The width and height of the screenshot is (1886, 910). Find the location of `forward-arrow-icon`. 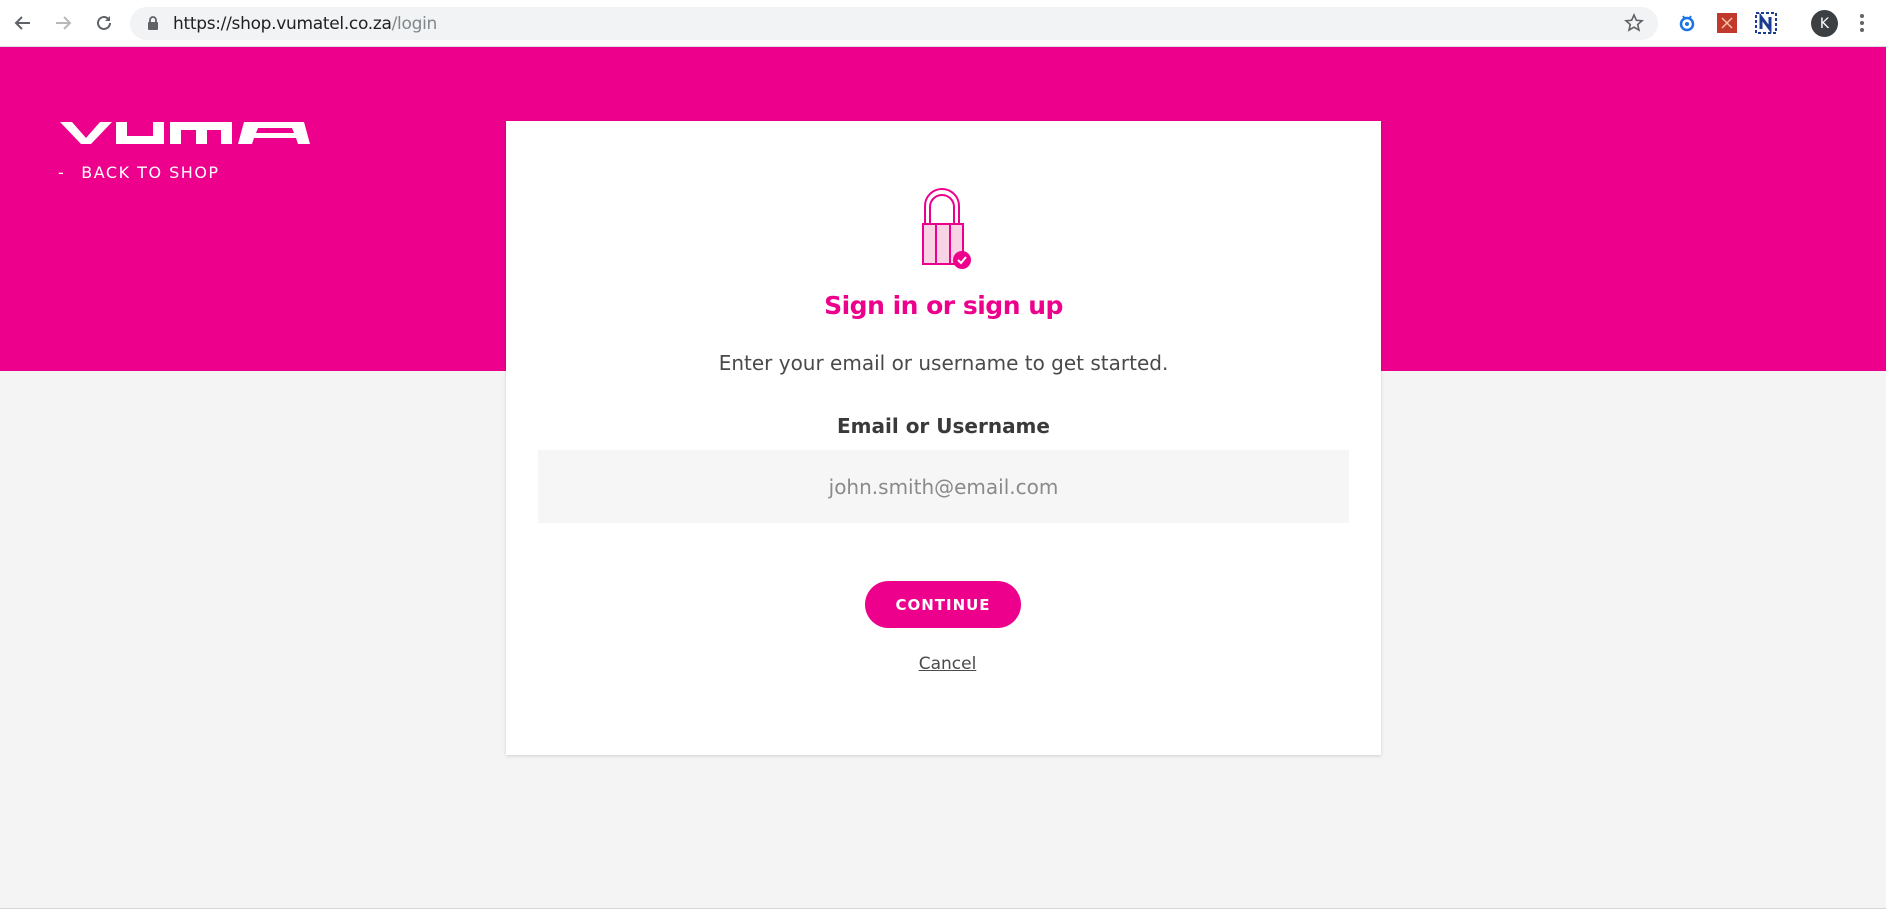

forward-arrow-icon is located at coordinates (63, 23).